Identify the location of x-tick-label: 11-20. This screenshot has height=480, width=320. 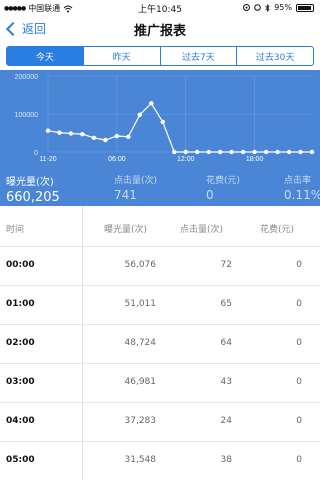
(47, 159).